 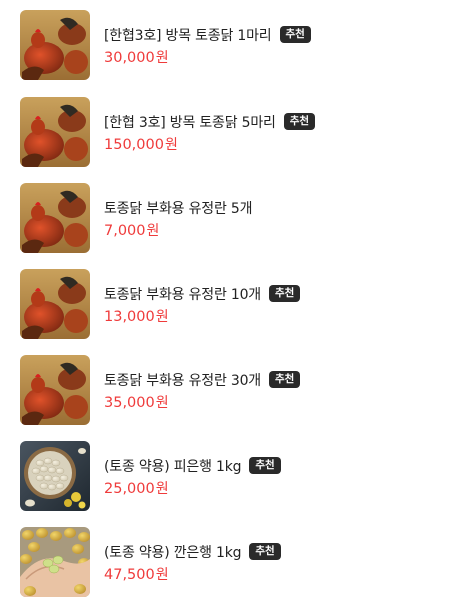 I want to click on product-item: [한협3호] 방목 토종닭 1마리 추천 30,000 원, so click(x=230, y=45).